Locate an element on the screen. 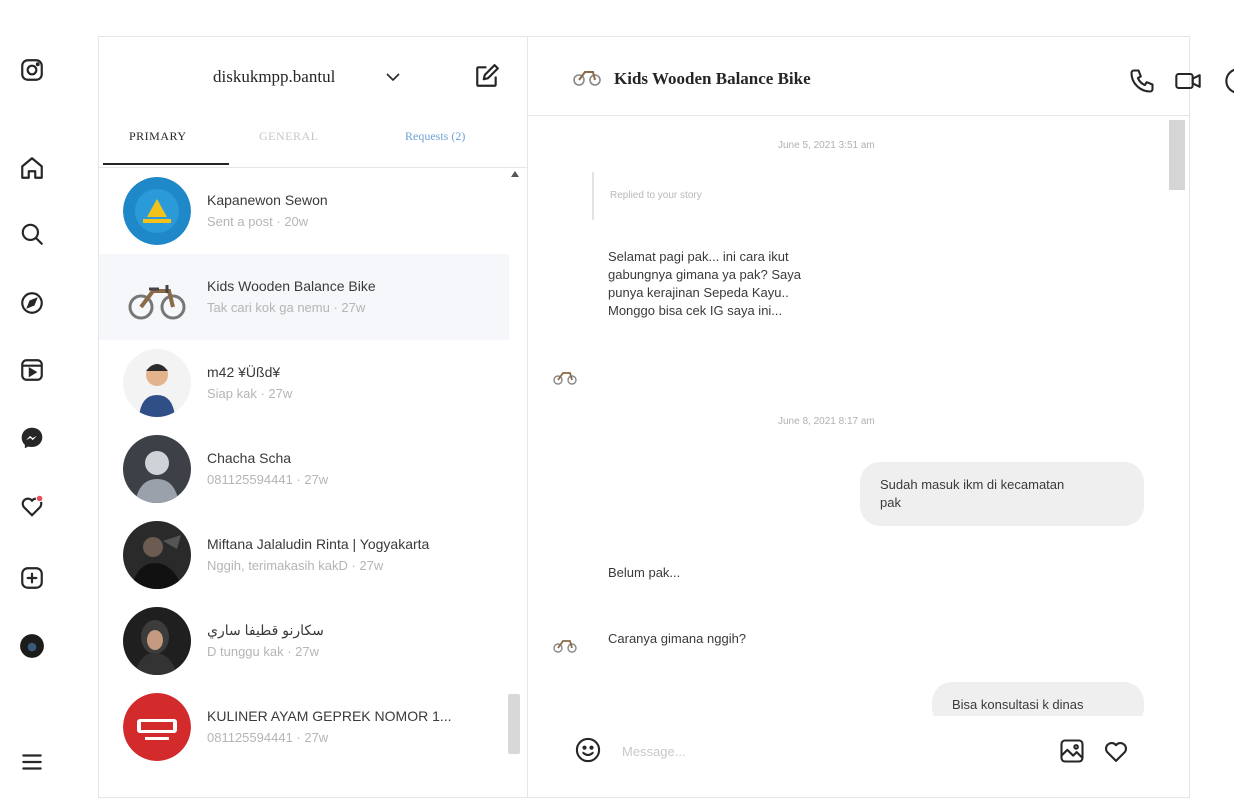 The image size is (1234, 800). thread-item: Chacha Scha 081125594441 · 27w is located at coordinates (304, 469).